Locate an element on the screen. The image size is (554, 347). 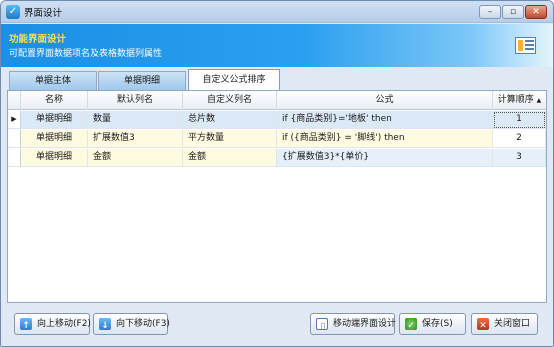
cell-calc-order: 2 is located at coordinates (519, 139).